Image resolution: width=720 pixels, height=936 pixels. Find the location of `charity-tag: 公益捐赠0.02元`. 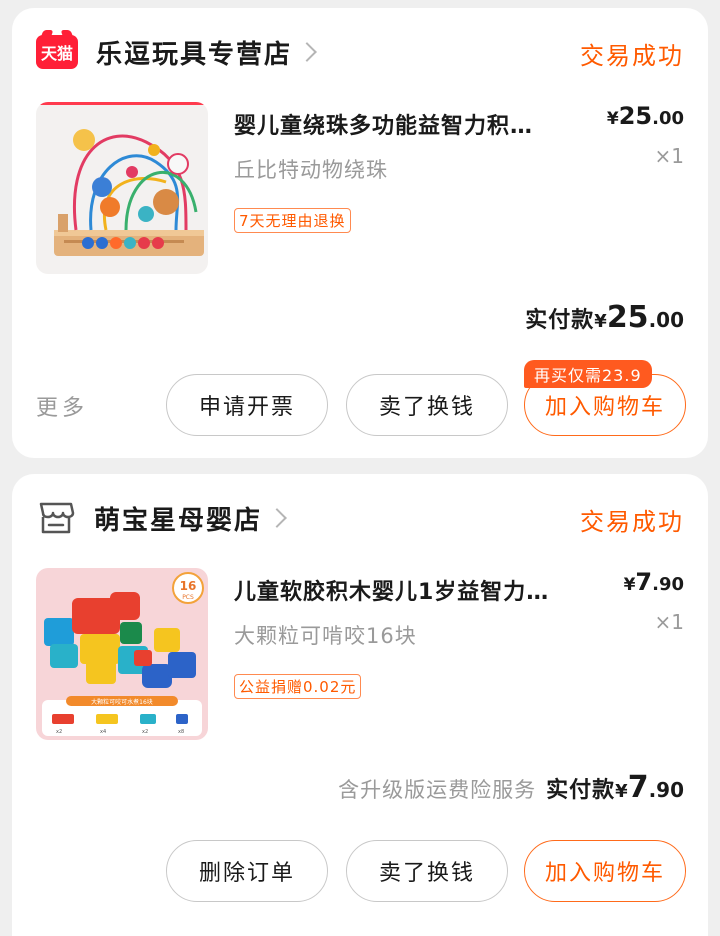

charity-tag: 公益捐赠0.02元 is located at coordinates (298, 686).